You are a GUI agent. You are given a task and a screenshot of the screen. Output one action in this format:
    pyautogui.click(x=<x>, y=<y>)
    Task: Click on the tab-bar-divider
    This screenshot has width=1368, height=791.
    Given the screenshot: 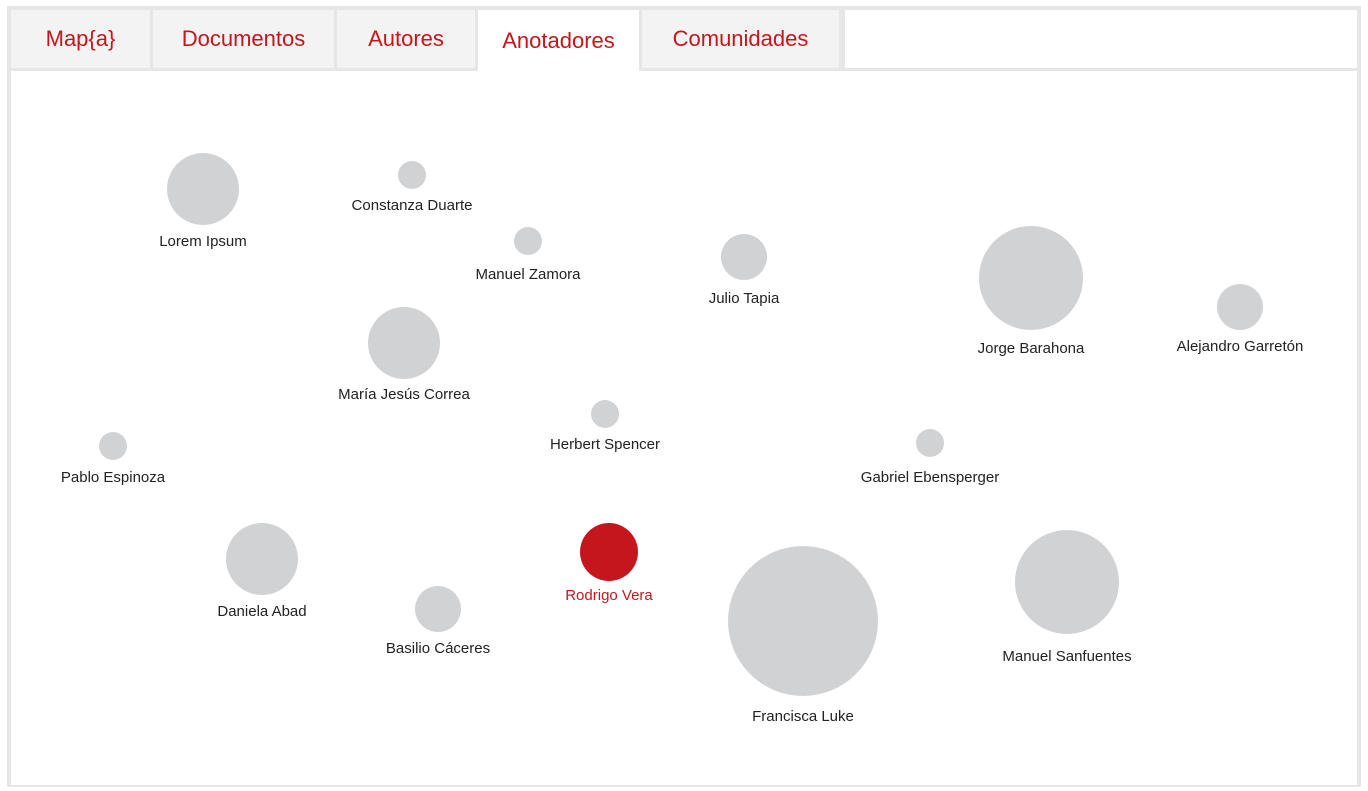 What is the action you would take?
    pyautogui.click(x=684, y=69)
    